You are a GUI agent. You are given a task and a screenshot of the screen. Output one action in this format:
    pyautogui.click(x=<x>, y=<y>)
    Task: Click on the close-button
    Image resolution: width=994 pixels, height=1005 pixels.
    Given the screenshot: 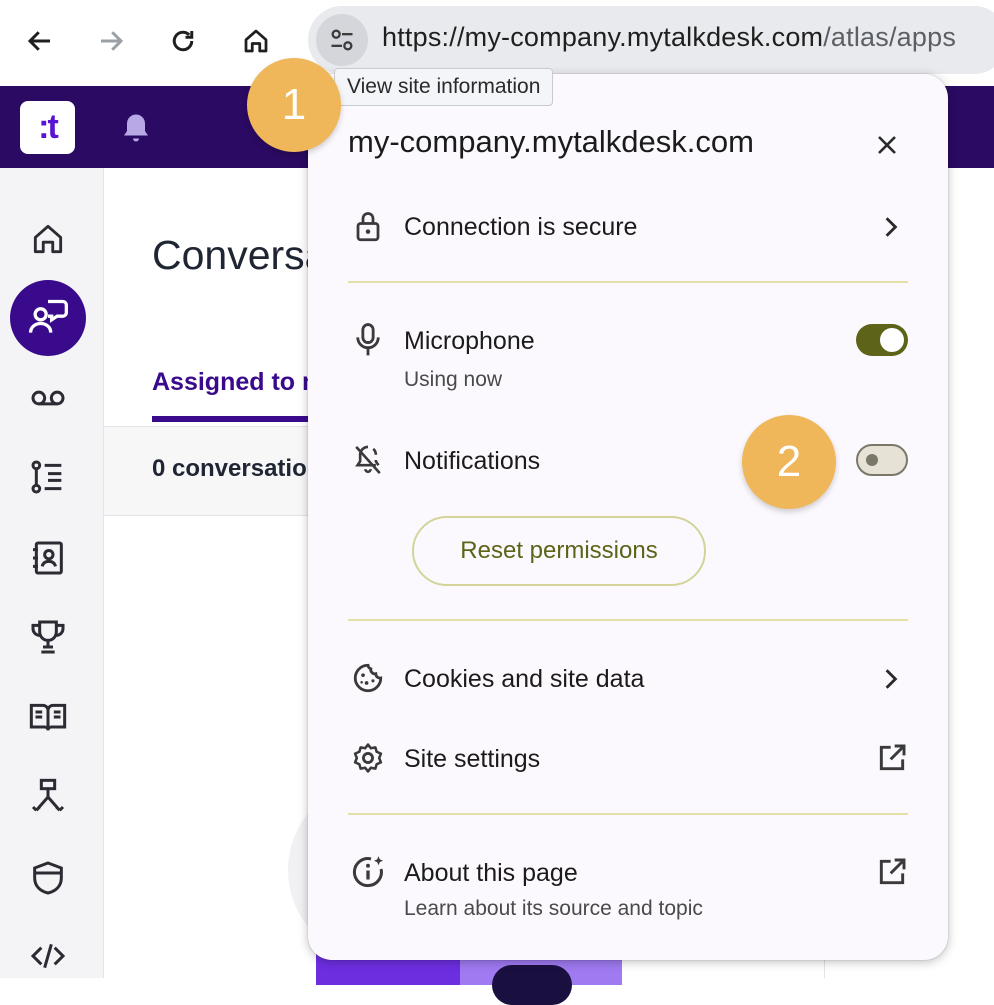 What is the action you would take?
    pyautogui.click(x=887, y=145)
    